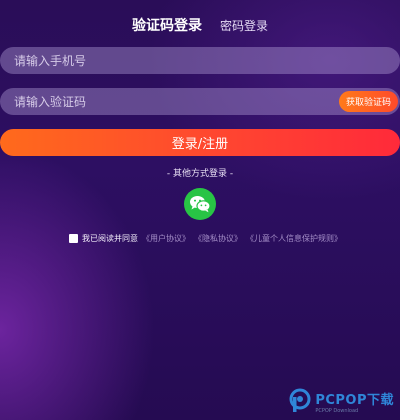  What do you see at coordinates (200, 174) in the screenshot?
I see `other-login-label: - 其他方式登录 -` at bounding box center [200, 174].